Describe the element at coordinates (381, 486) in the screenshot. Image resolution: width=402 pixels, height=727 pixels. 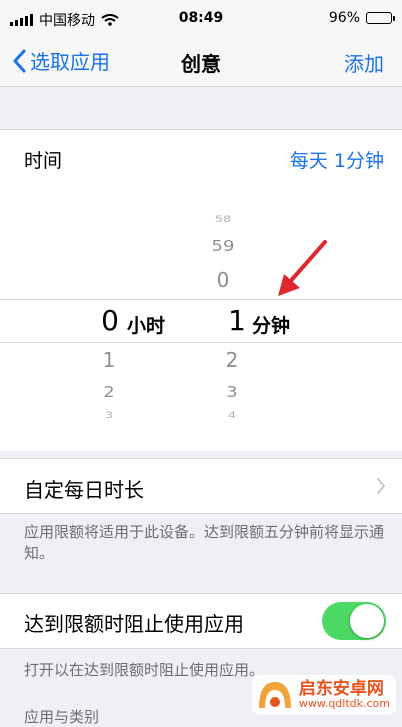
I see `chevron-right-icon` at that location.